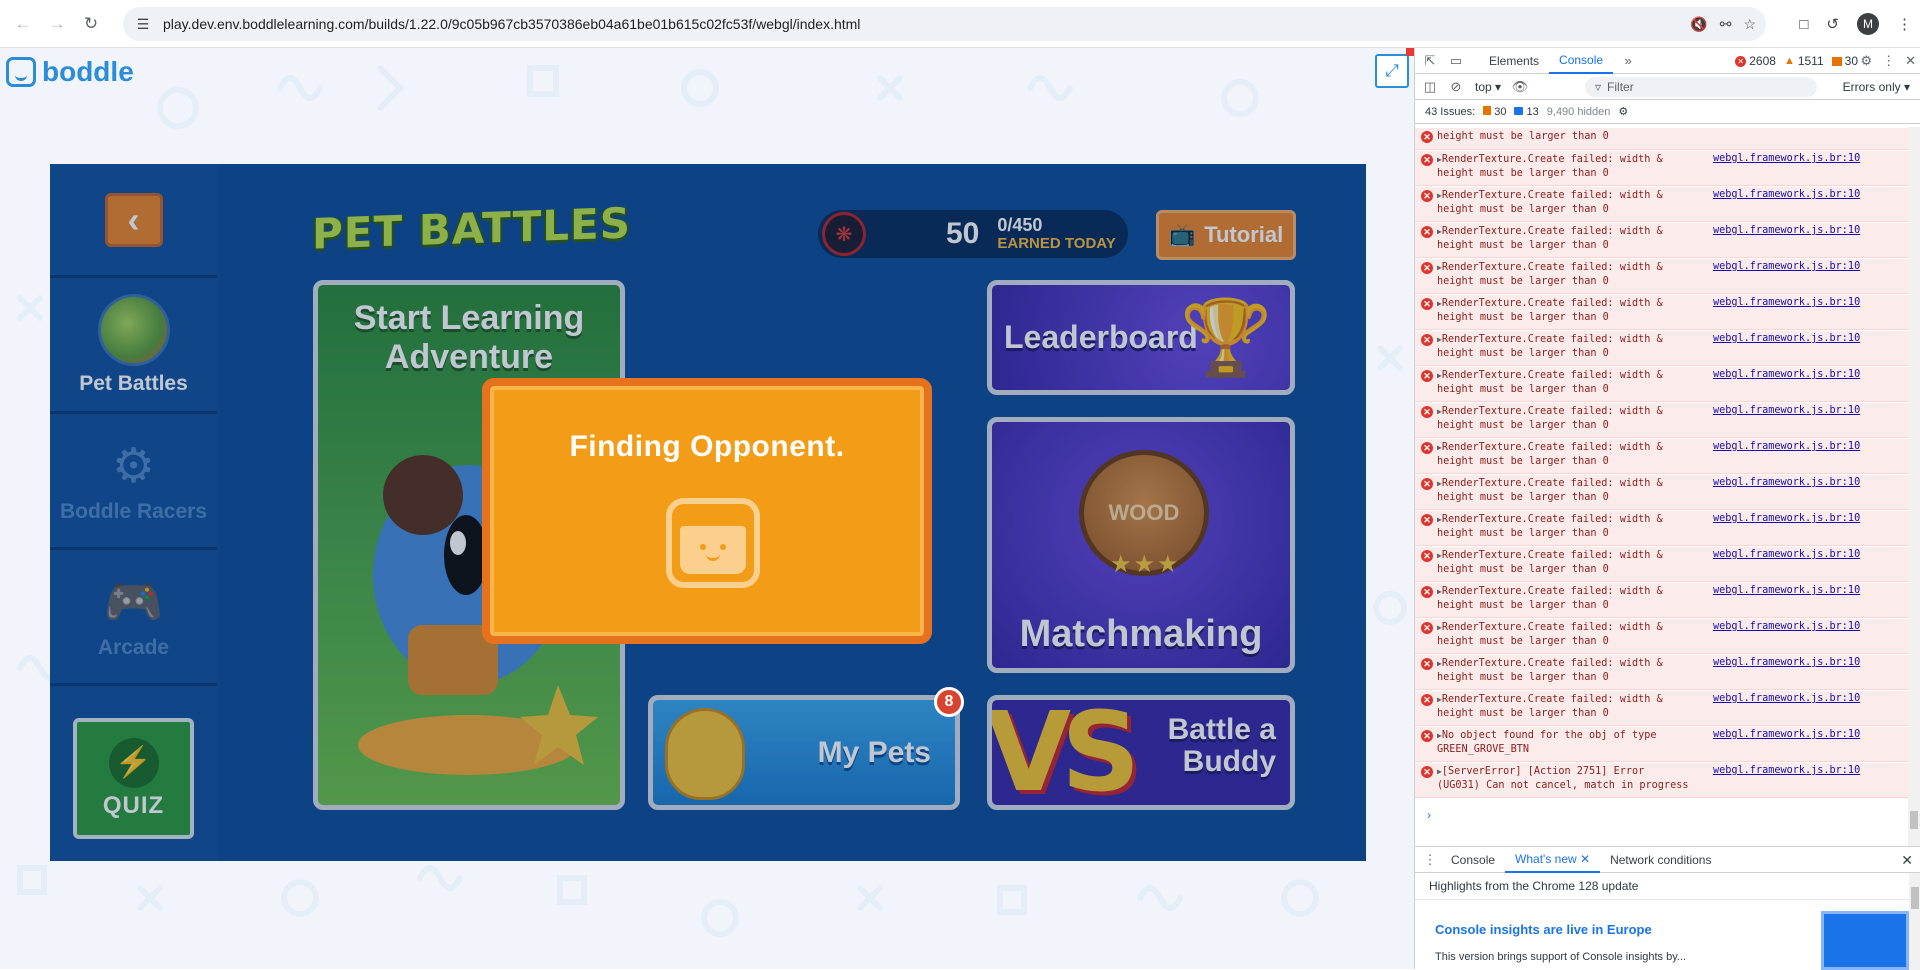 This screenshot has width=1920, height=970. I want to click on sidebar-toggle-icon: ◫, so click(1430, 87).